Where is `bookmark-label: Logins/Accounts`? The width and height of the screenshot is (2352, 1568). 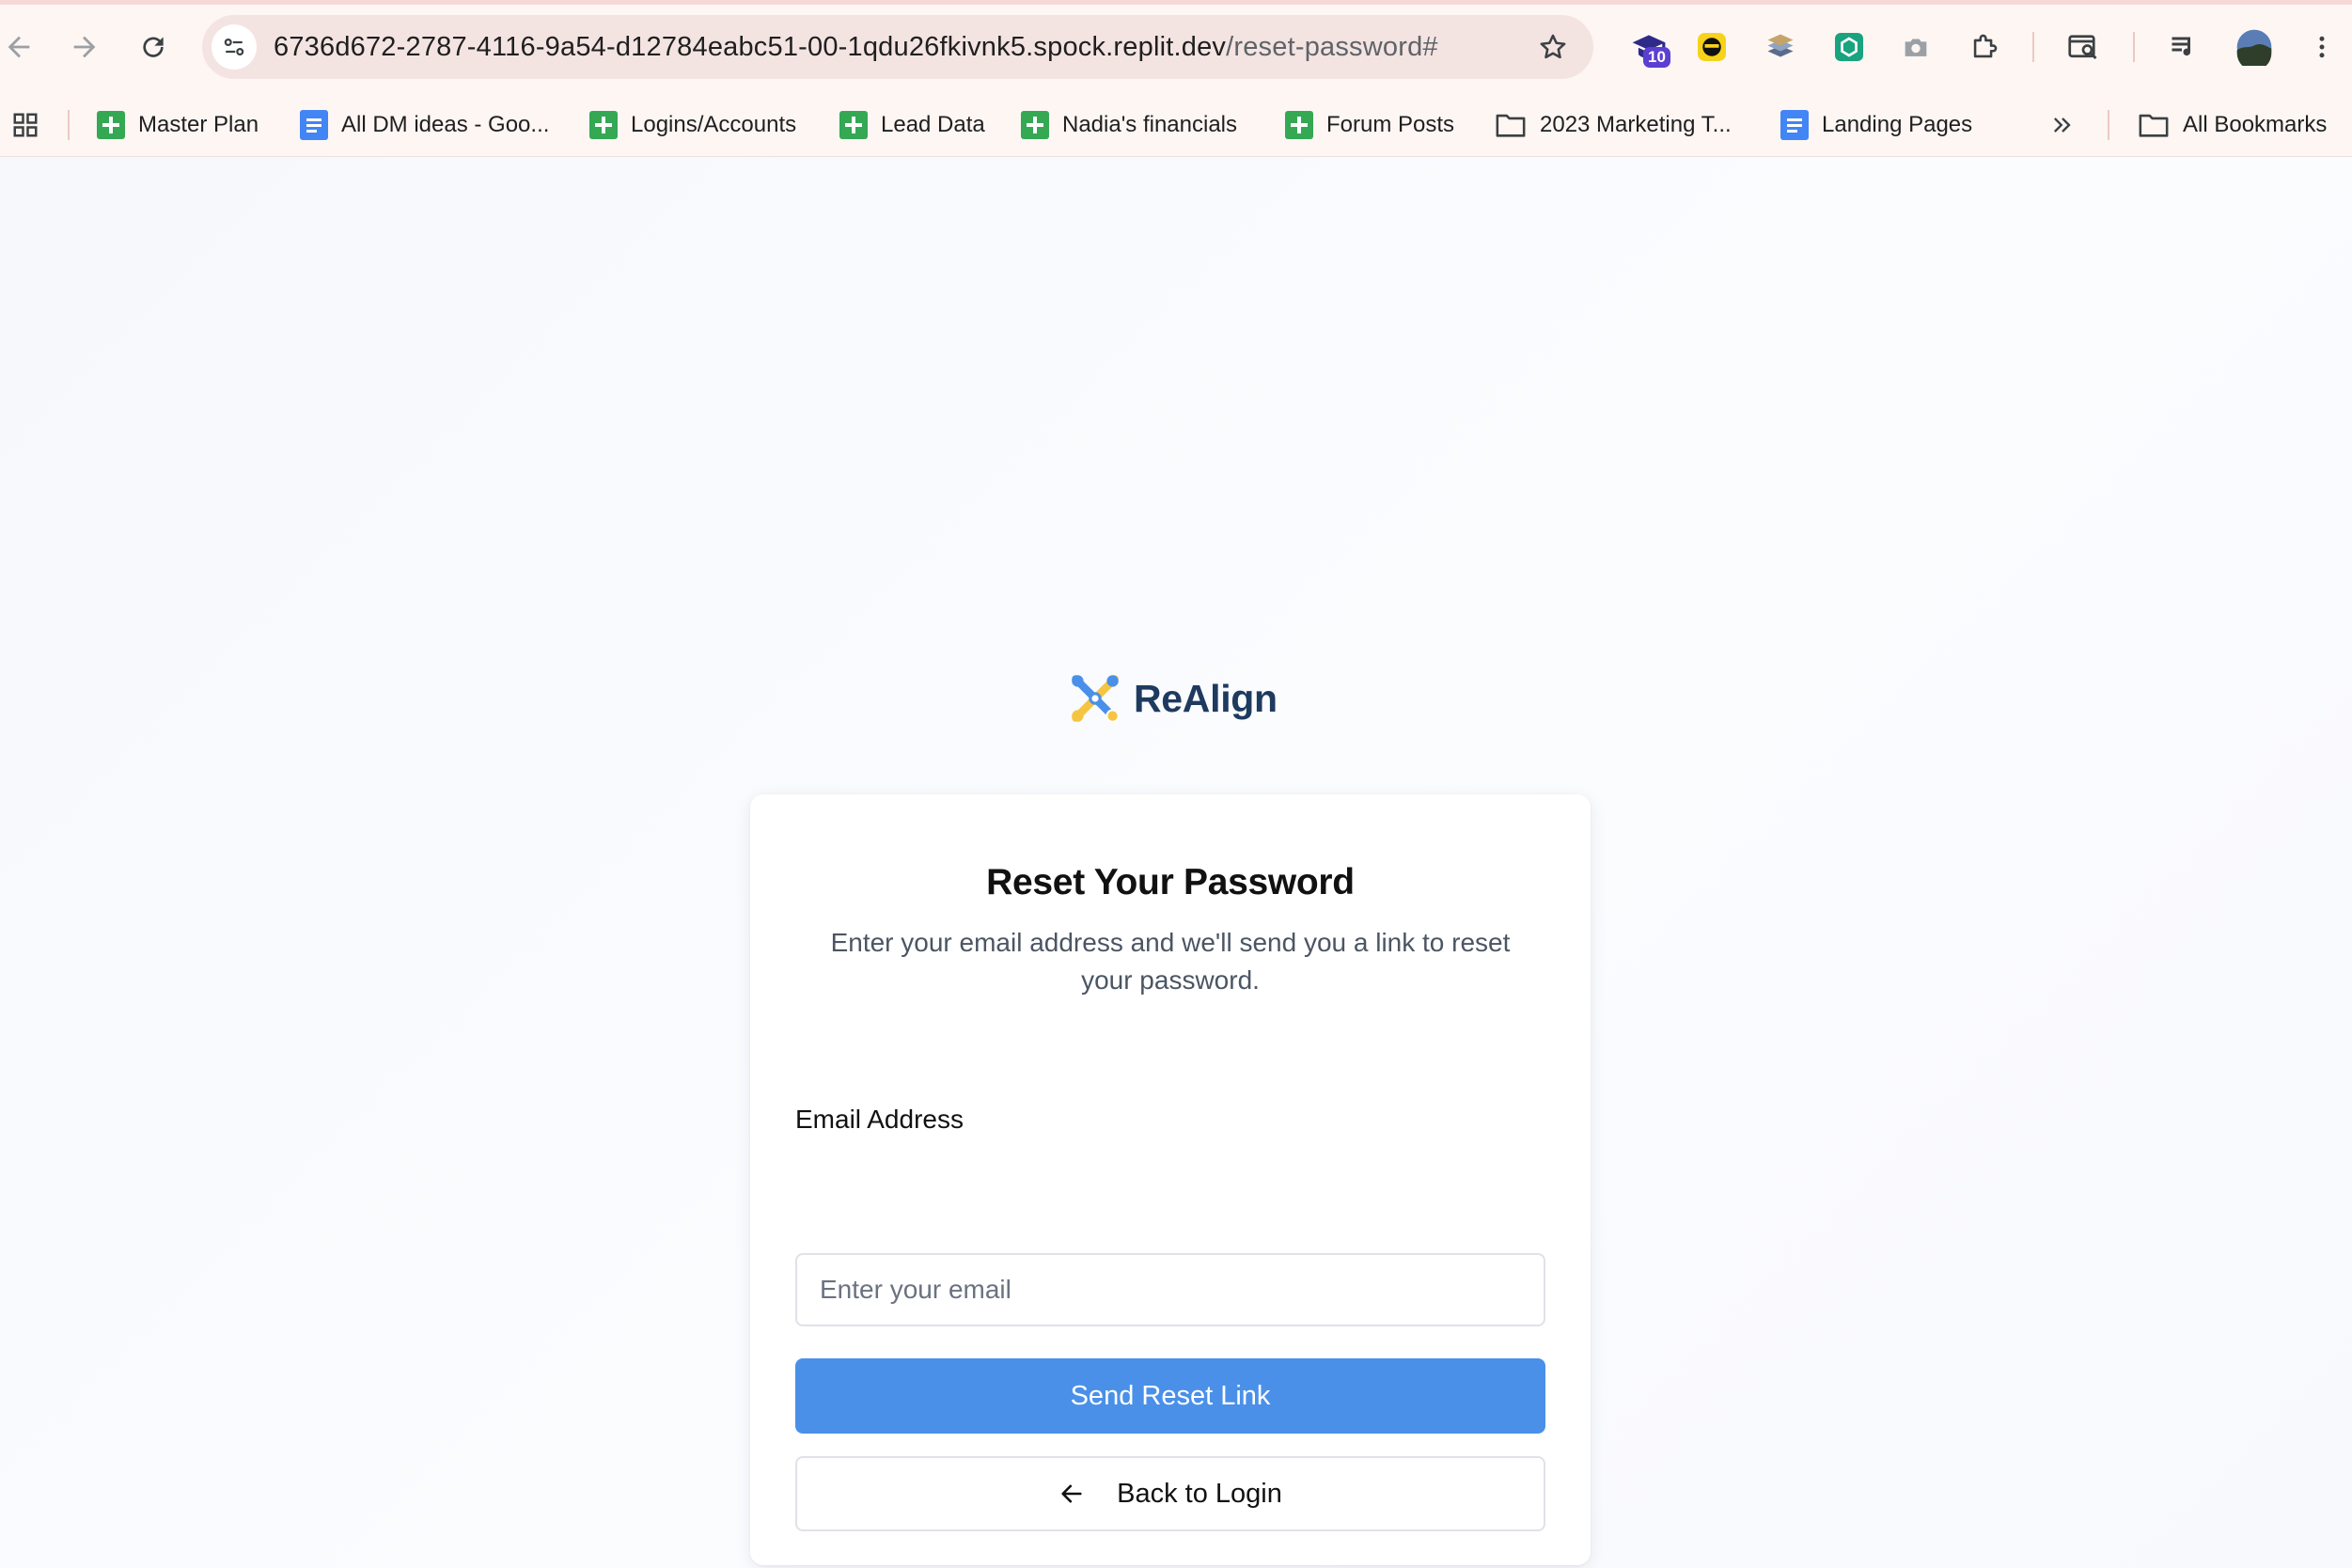 bookmark-label: Logins/Accounts is located at coordinates (714, 124).